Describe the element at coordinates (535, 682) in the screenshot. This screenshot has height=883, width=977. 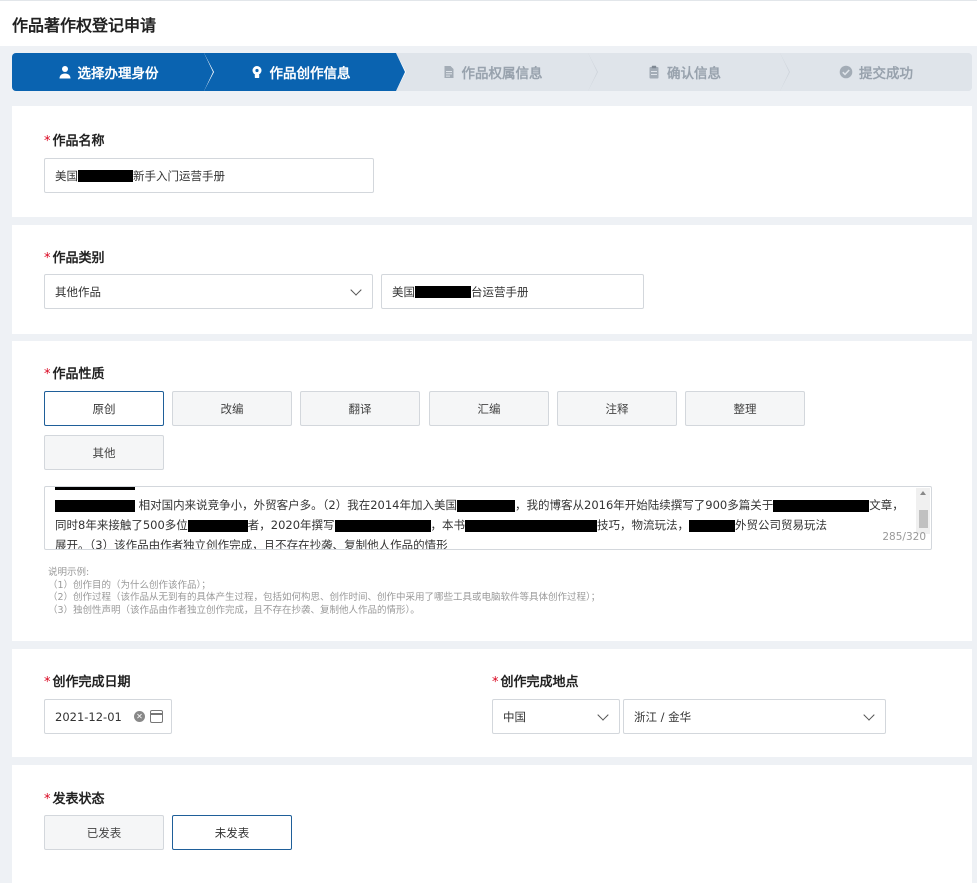
I see `completion-place-label: * 创作完成地点` at that location.